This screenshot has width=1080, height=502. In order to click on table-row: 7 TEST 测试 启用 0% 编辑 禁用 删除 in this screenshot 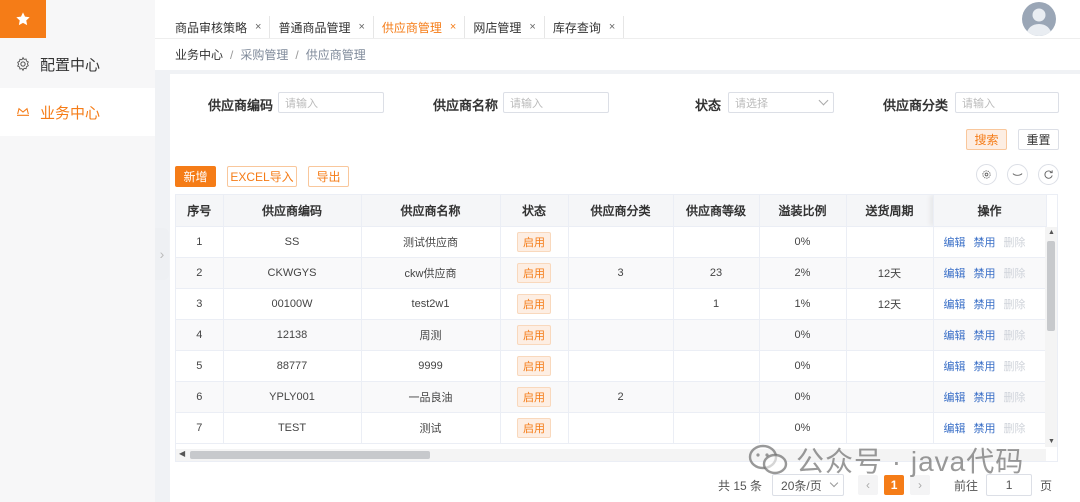, I will do `click(611, 428)`.